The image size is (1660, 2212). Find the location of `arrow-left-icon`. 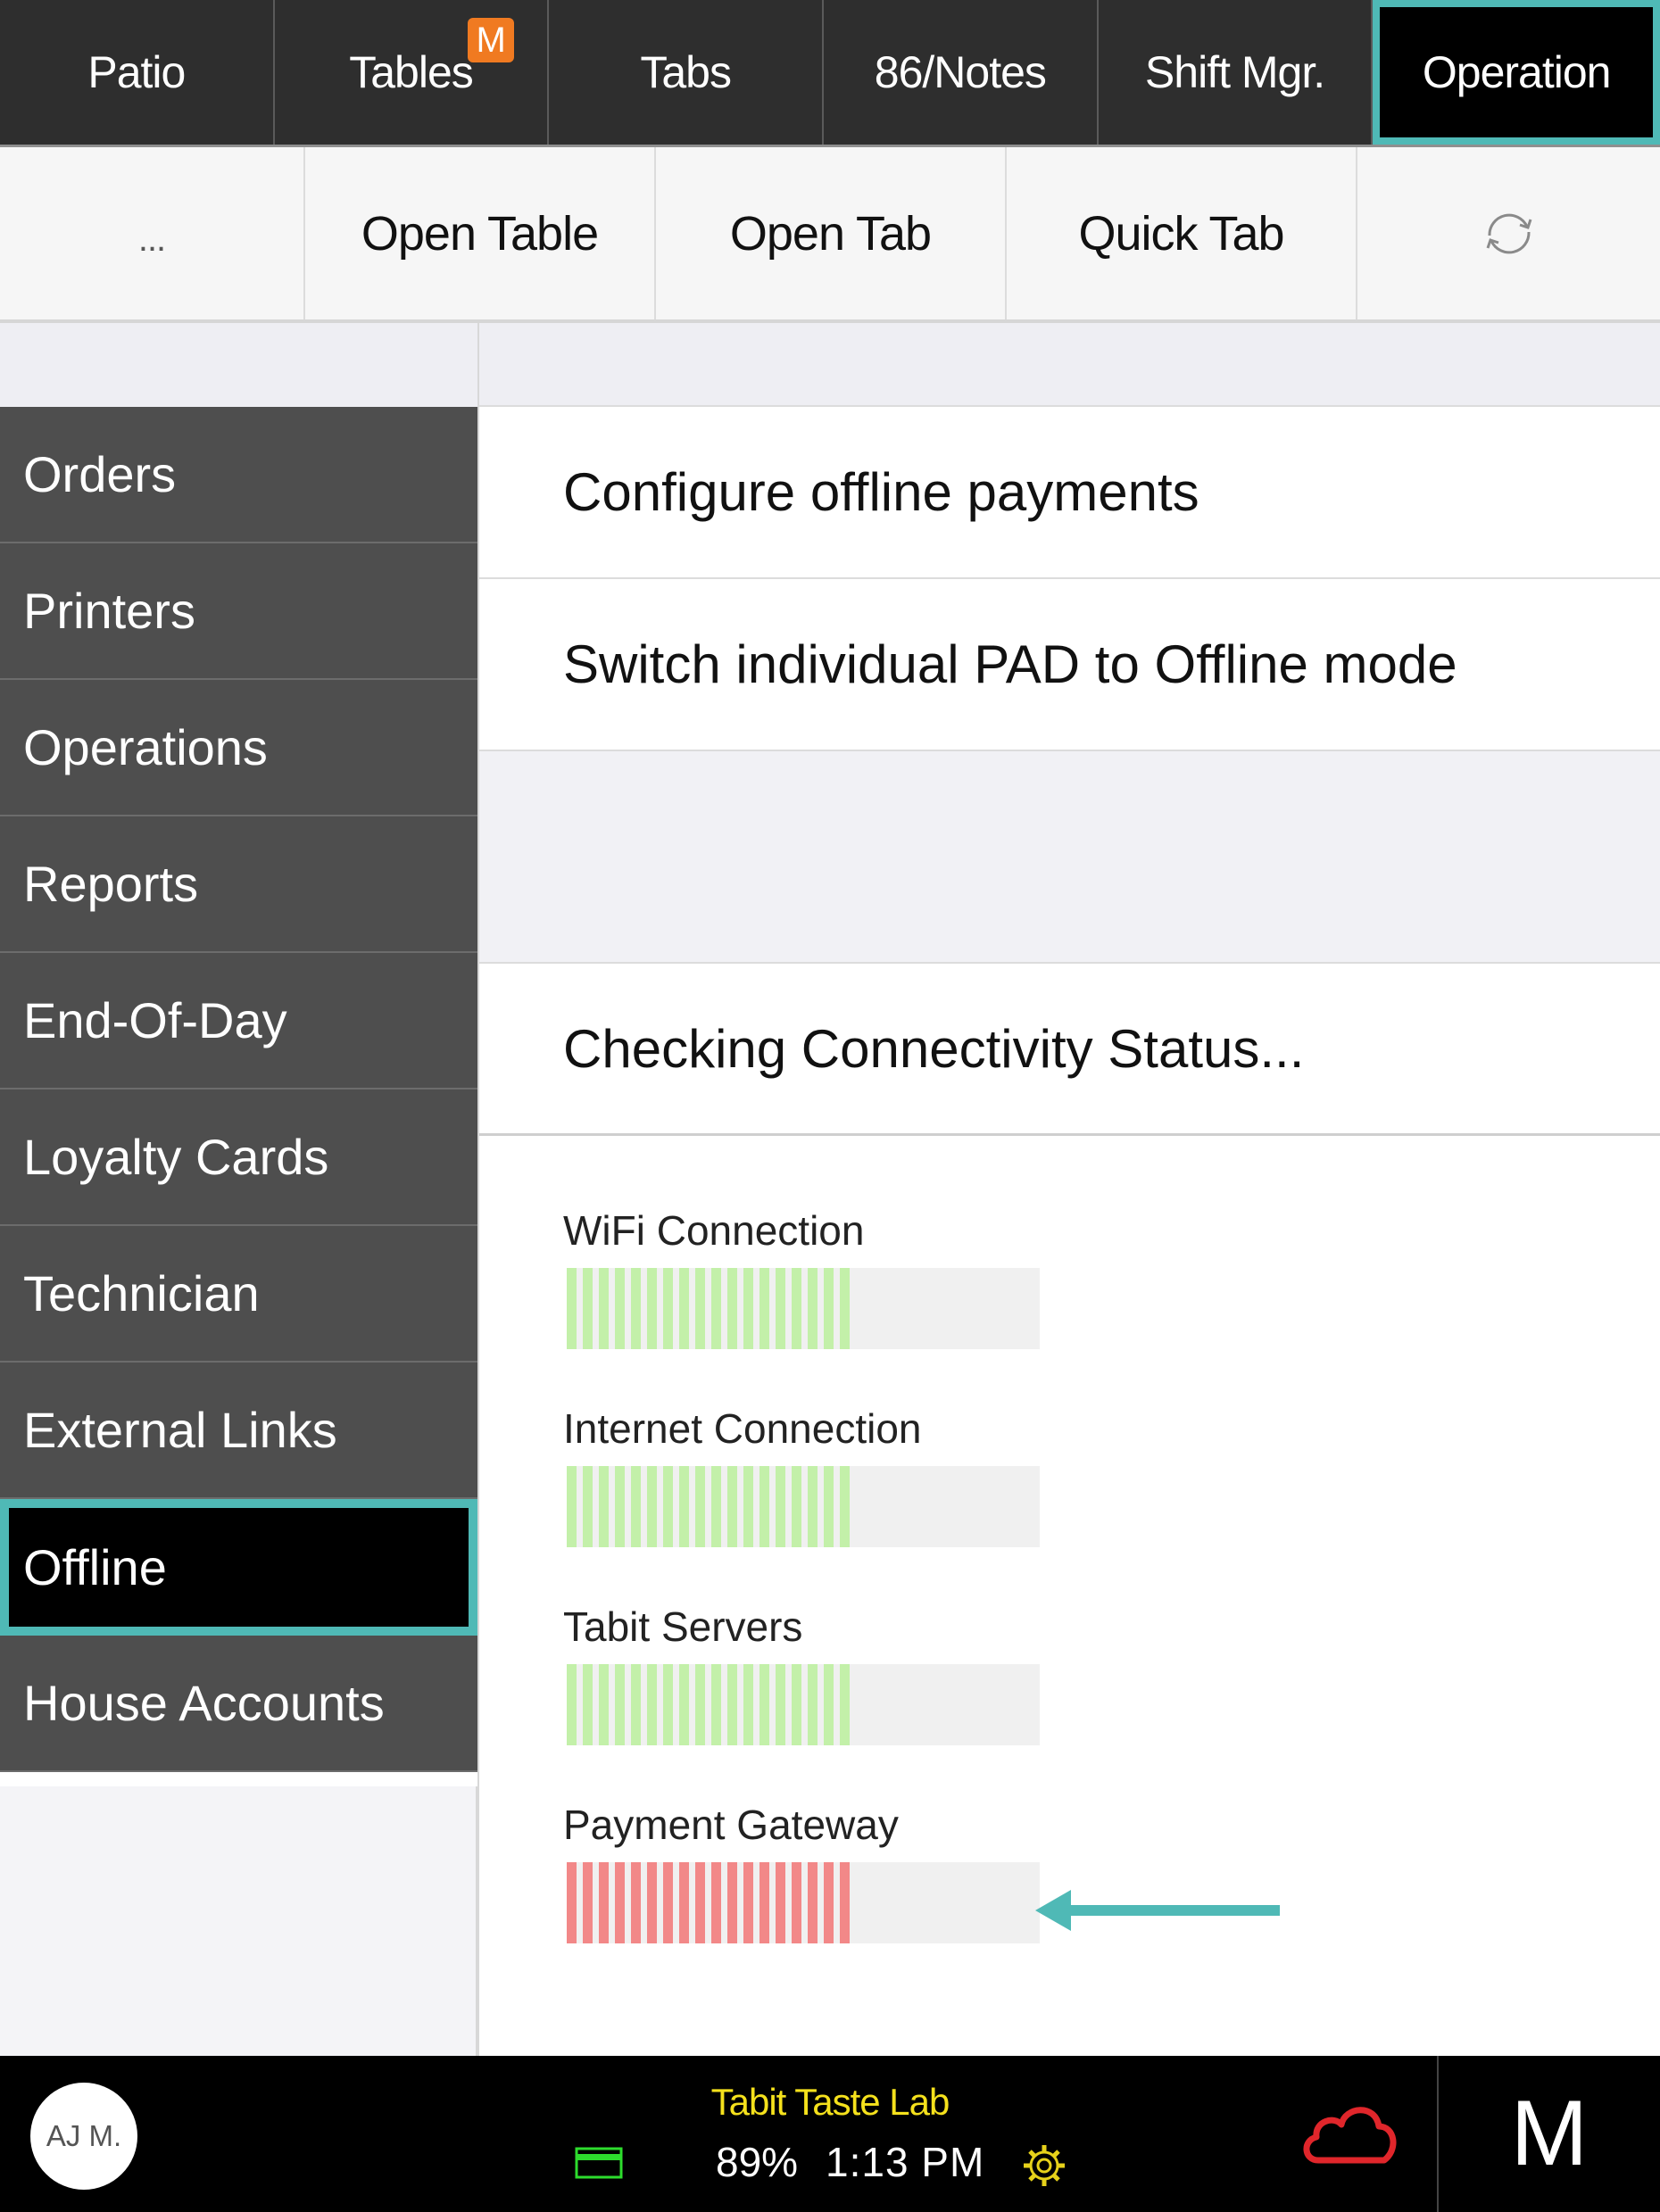

arrow-left-icon is located at coordinates (1157, 1910).